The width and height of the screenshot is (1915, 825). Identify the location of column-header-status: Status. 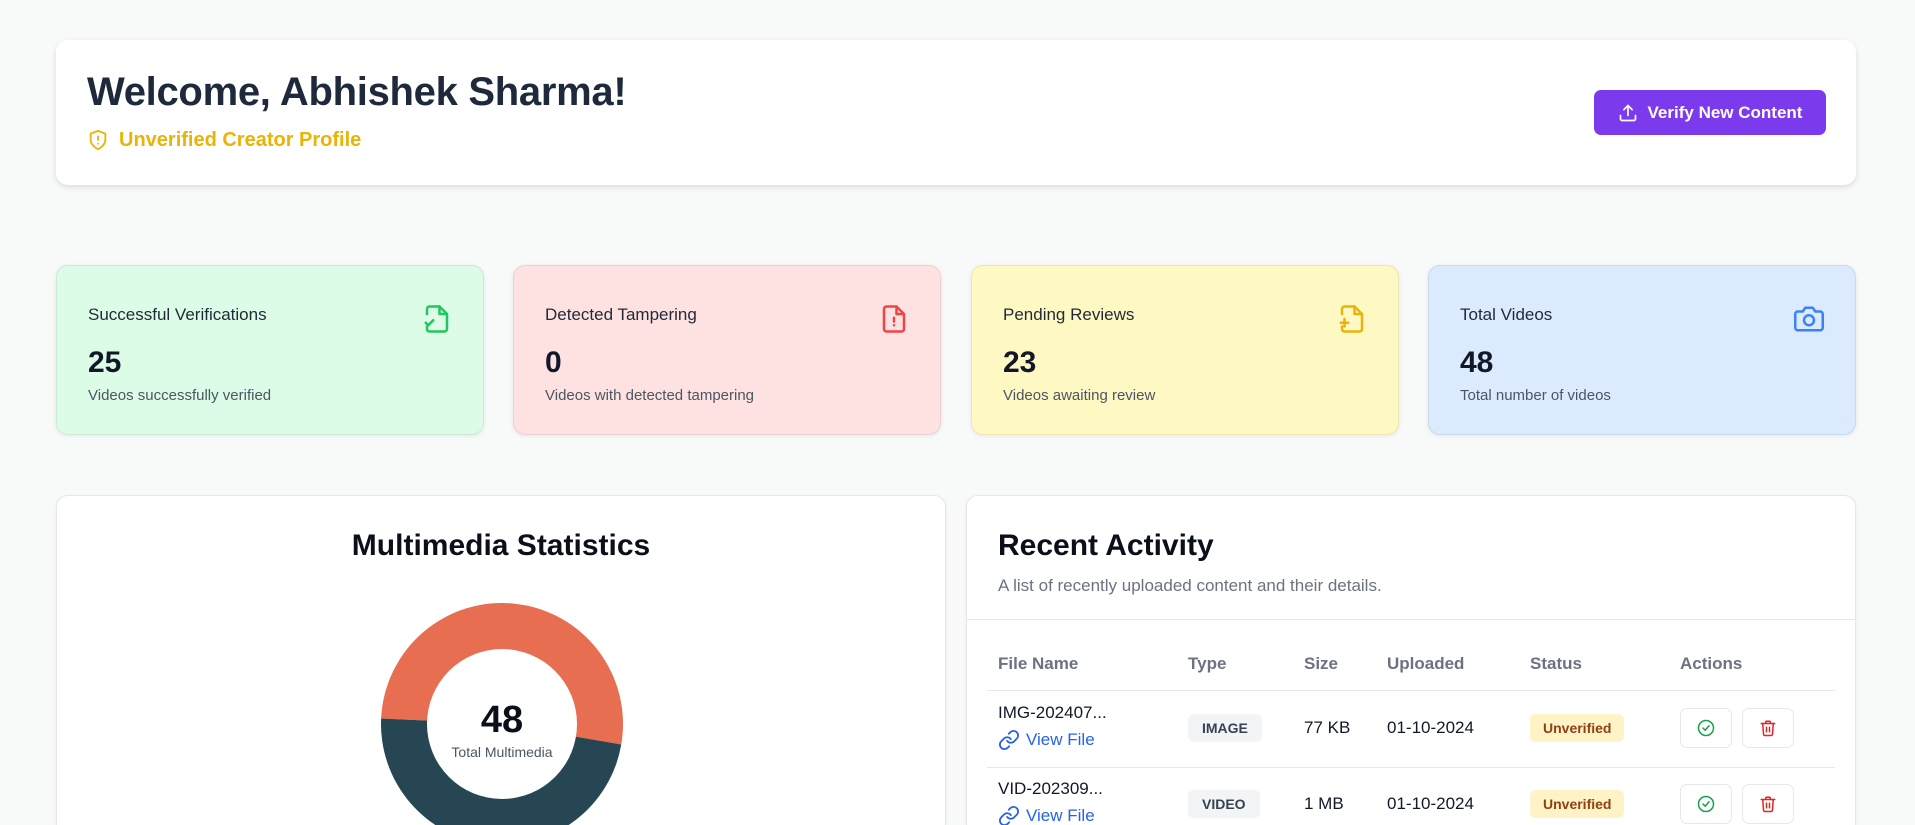
(1556, 664).